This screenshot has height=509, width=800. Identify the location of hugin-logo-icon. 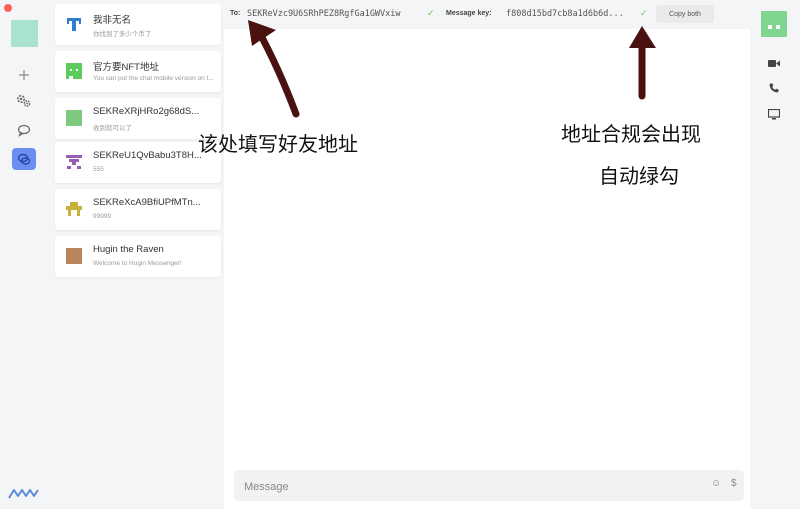
(23, 494).